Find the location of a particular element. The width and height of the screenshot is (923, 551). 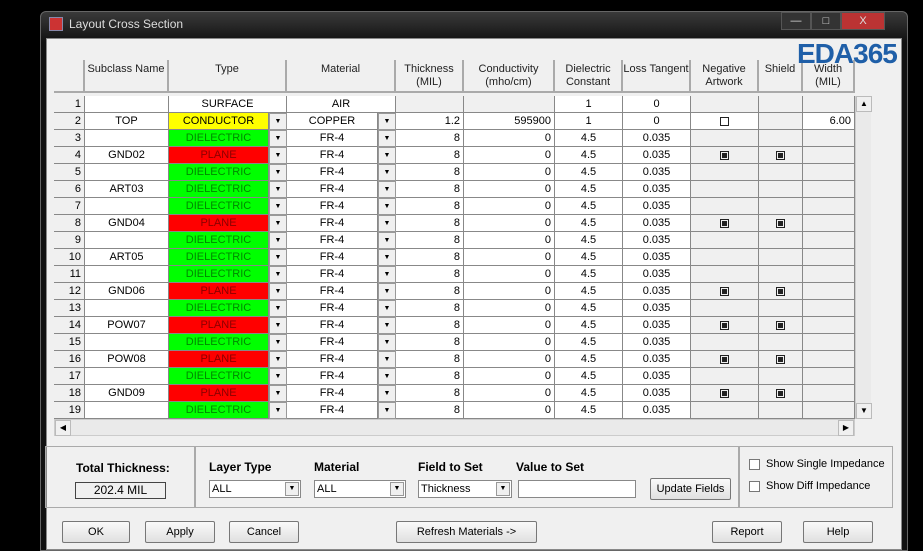

subclass-name-cell: TOP is located at coordinates (127, 121).